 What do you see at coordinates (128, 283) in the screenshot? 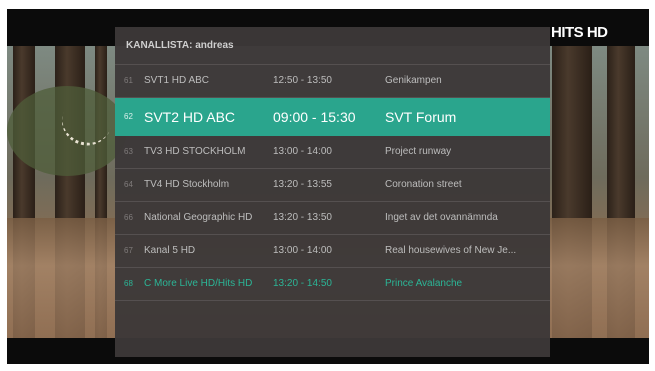
I see `channel-number: 68` at bounding box center [128, 283].